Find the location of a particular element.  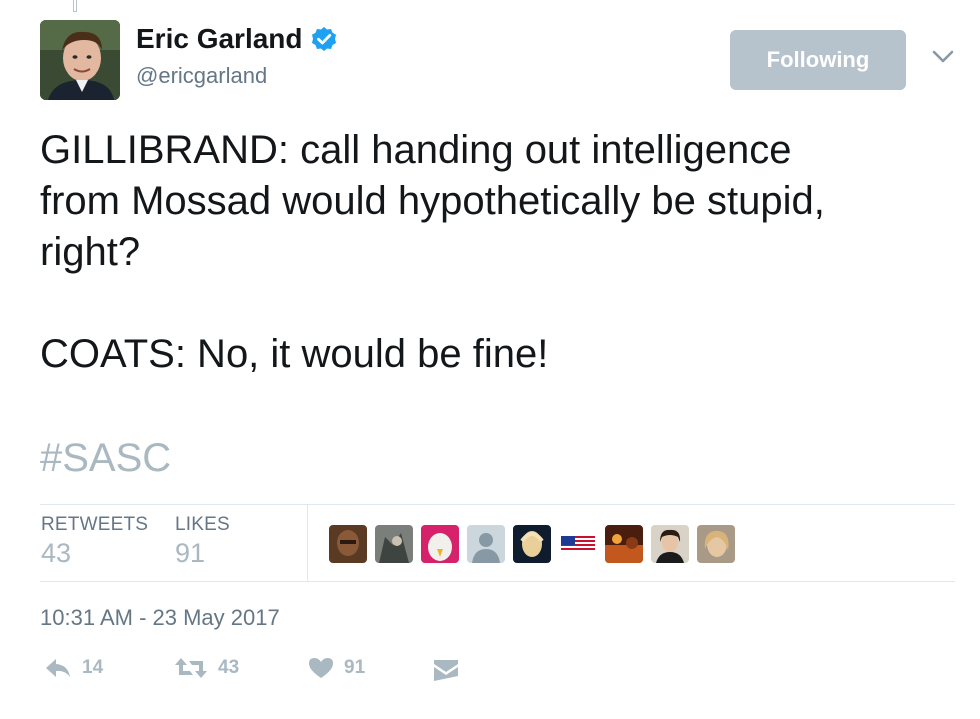

retweet-count: 43 is located at coordinates (229, 667).